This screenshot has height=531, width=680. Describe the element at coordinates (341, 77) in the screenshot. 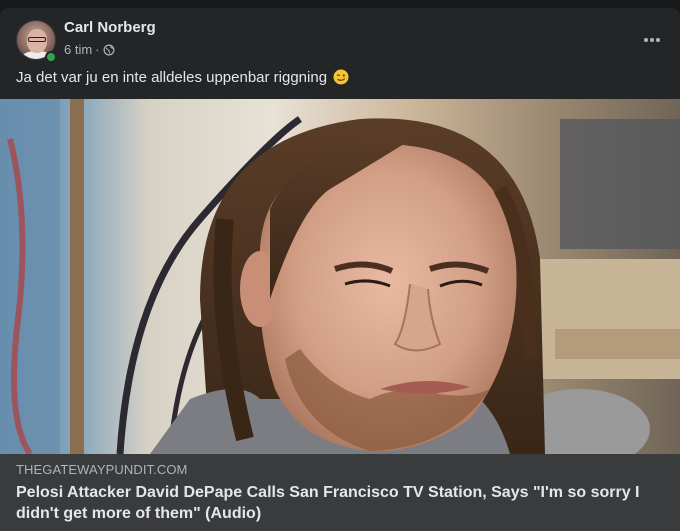

I see `winking-face-emoji-icon` at that location.